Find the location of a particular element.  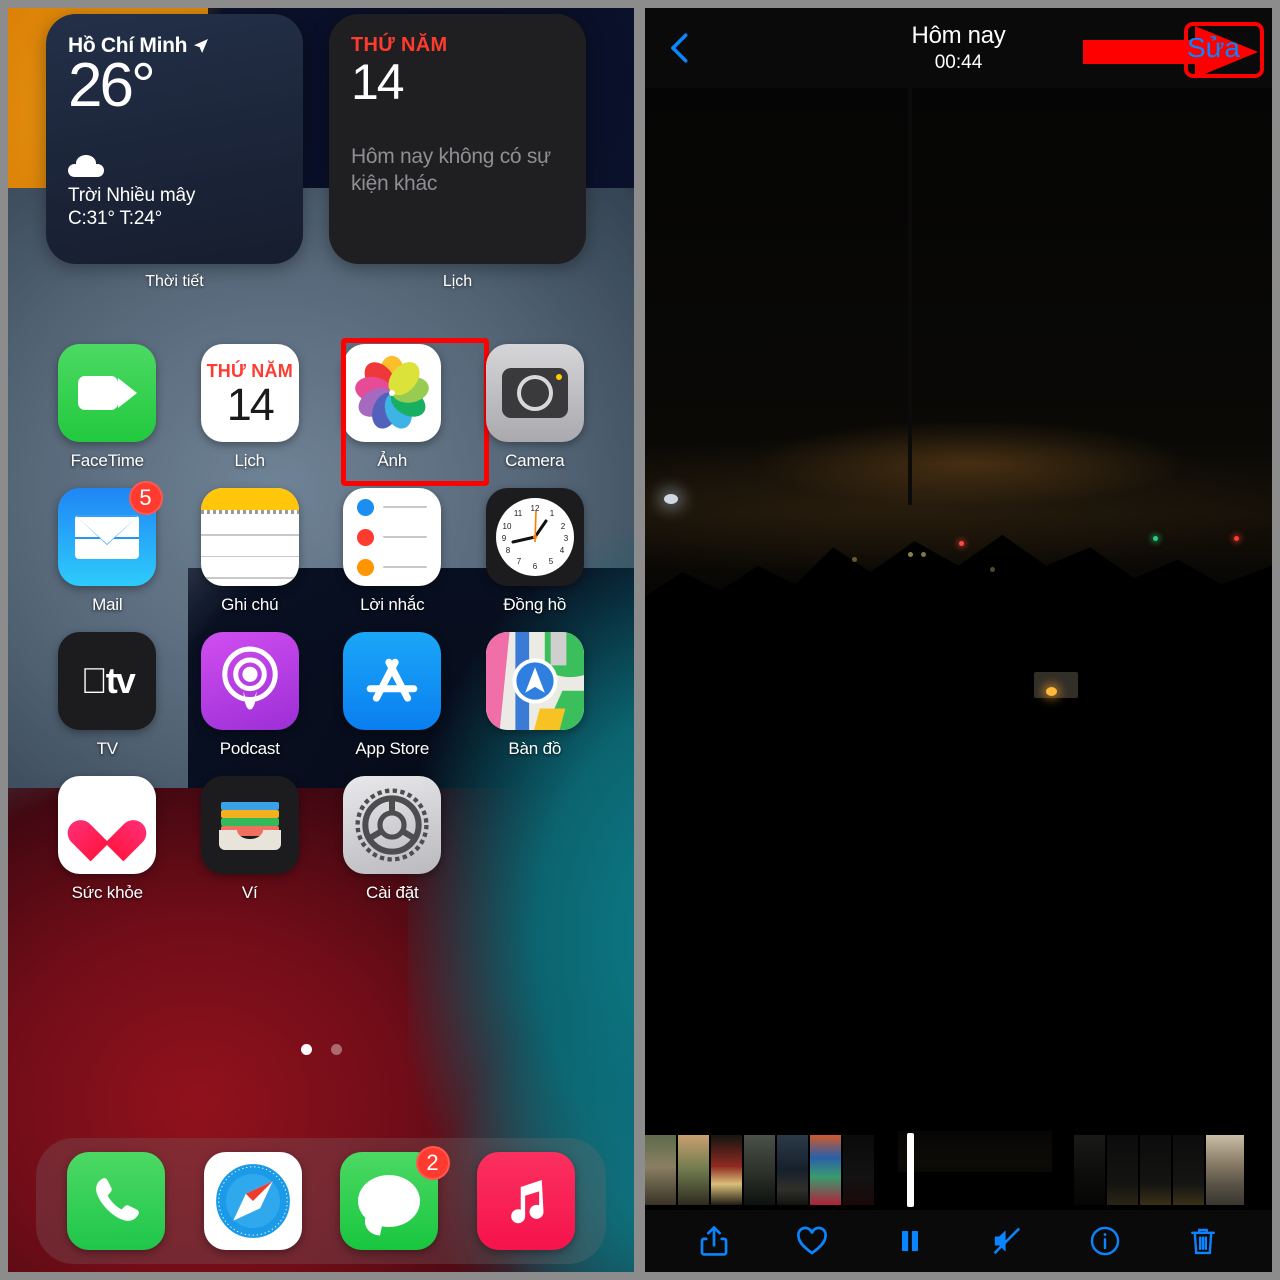

app-label: Lời nhắc is located at coordinates (392, 604).